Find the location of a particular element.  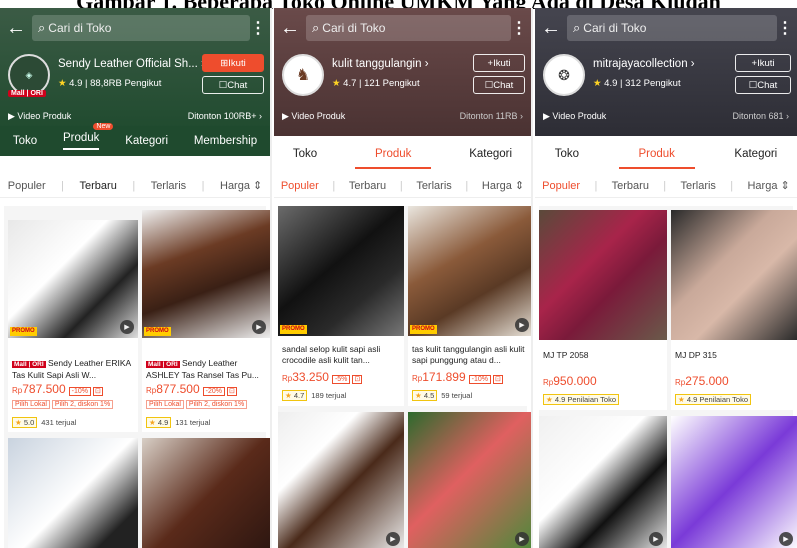

shop-name: kulit tanggulangin › is located at coordinates (380, 64).